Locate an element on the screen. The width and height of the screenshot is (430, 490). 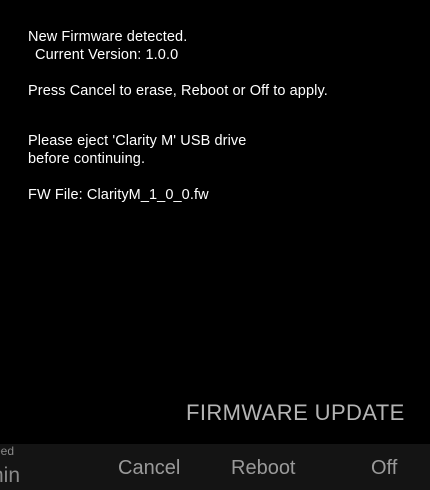
previous-page-stub: eed nin is located at coordinates (22, 467).